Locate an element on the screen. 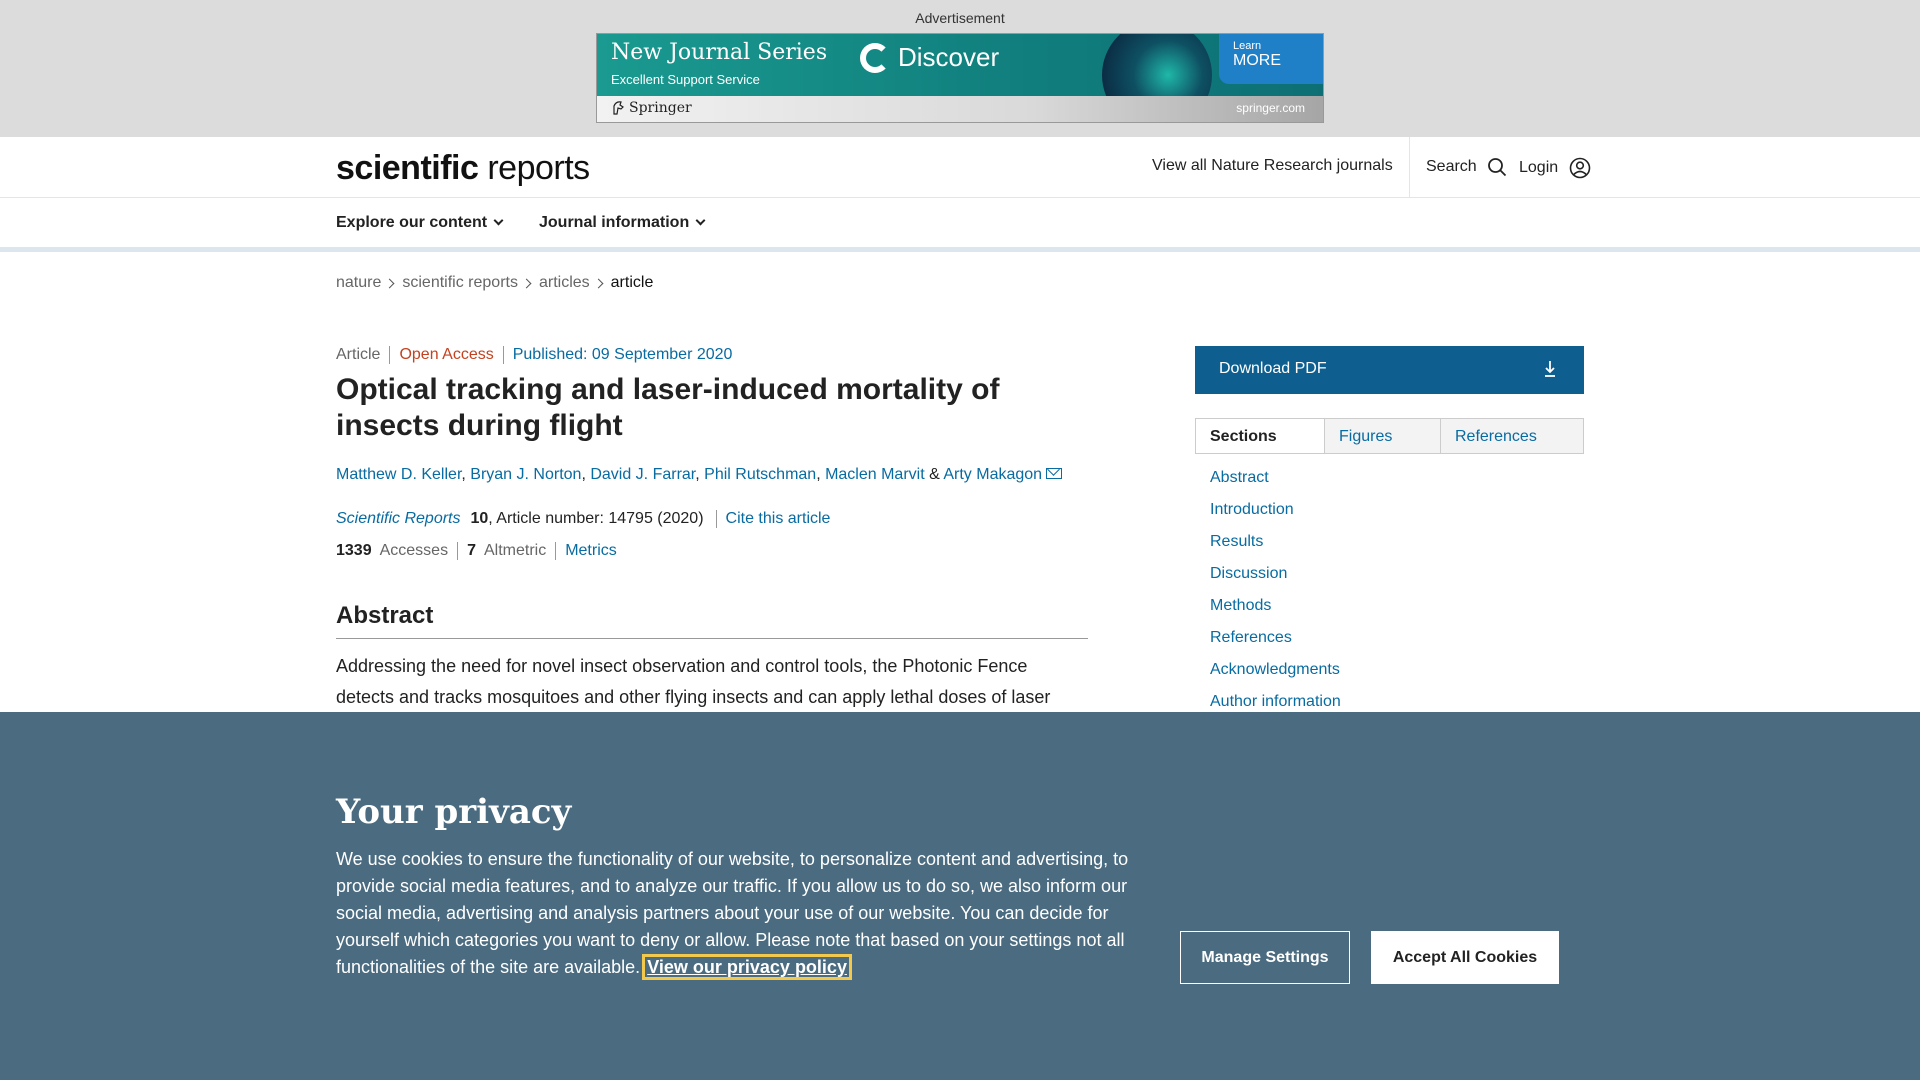 Image resolution: width=1920 pixels, height=1080 pixels. ad-domain: springer.com is located at coordinates (1270, 108).